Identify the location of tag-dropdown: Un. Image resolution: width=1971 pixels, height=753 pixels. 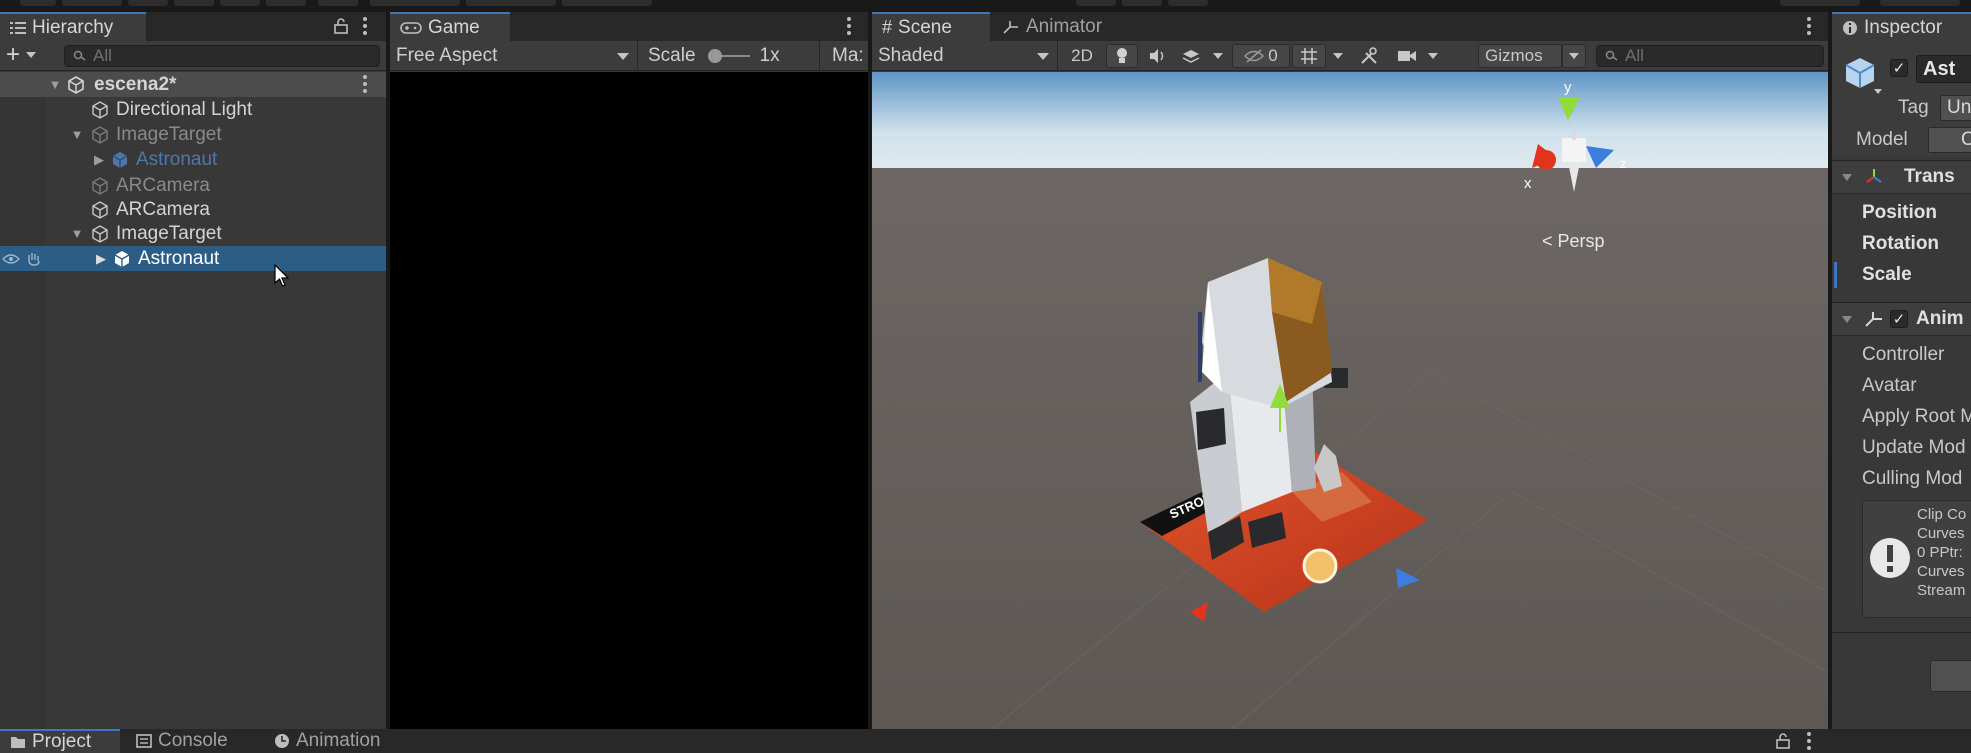
(1955, 108).